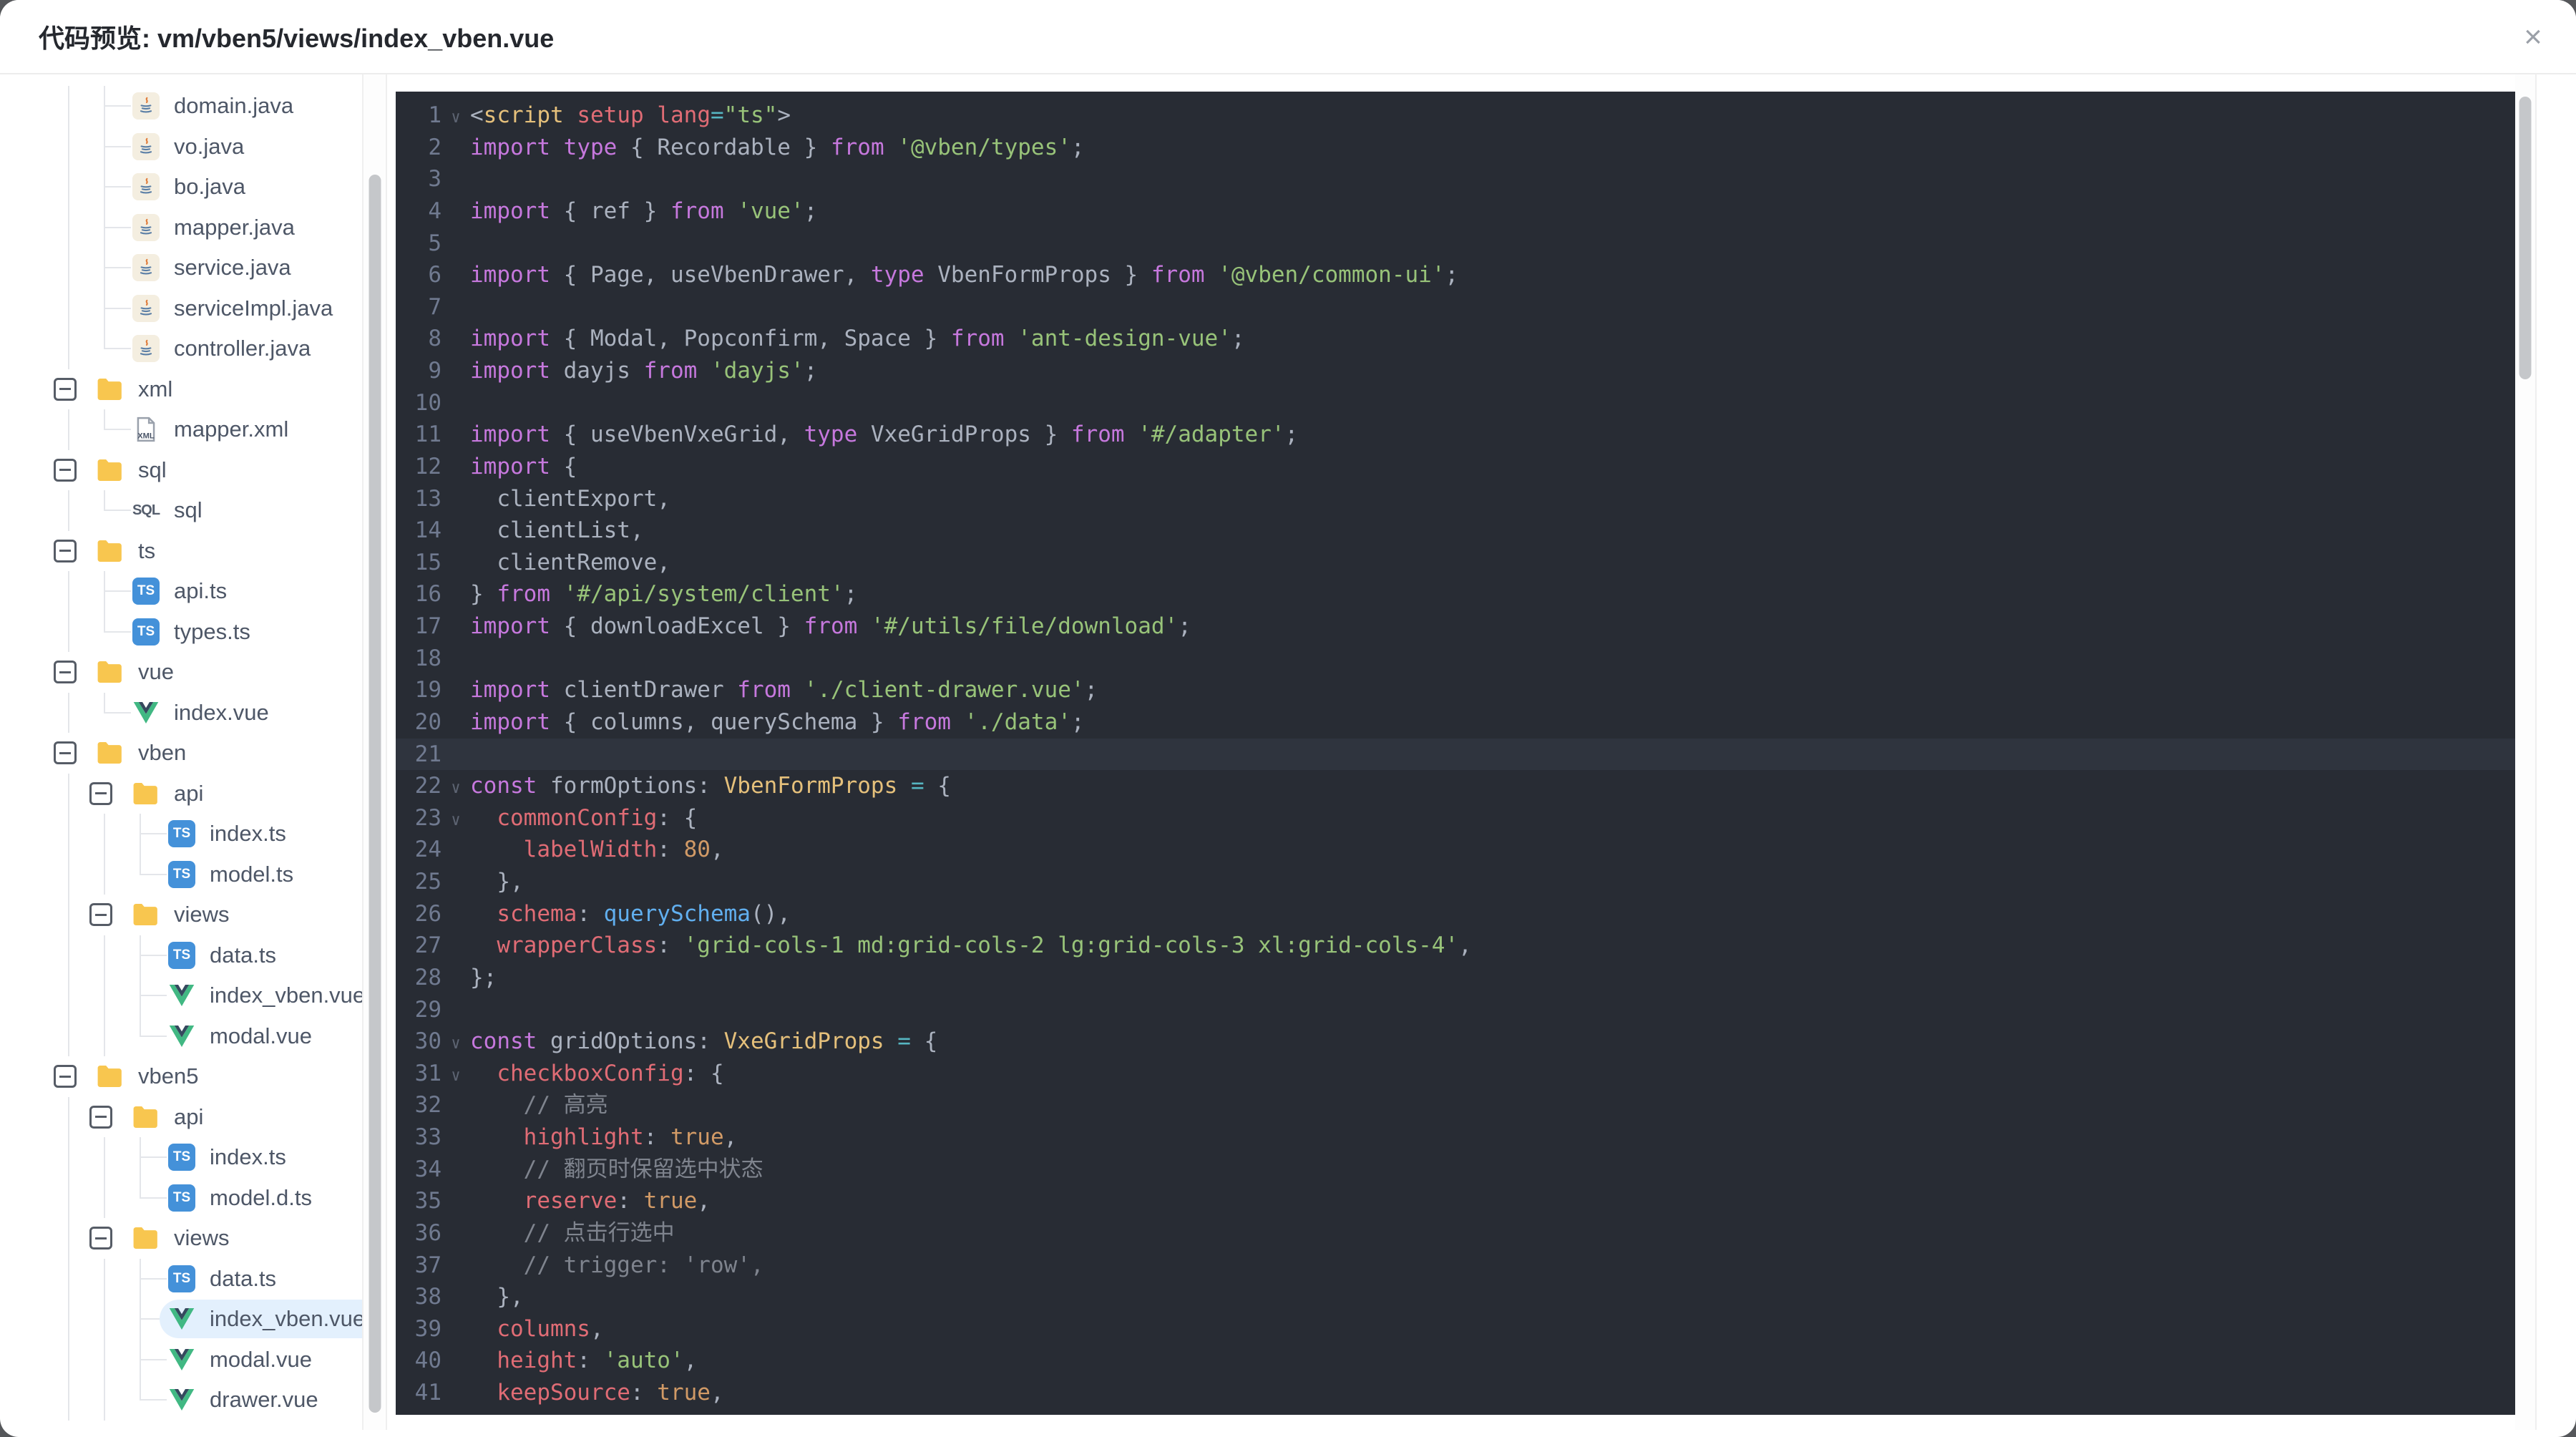 Image resolution: width=2576 pixels, height=1437 pixels. I want to click on tree-item-api.ts: TS api.ts, so click(181, 591).